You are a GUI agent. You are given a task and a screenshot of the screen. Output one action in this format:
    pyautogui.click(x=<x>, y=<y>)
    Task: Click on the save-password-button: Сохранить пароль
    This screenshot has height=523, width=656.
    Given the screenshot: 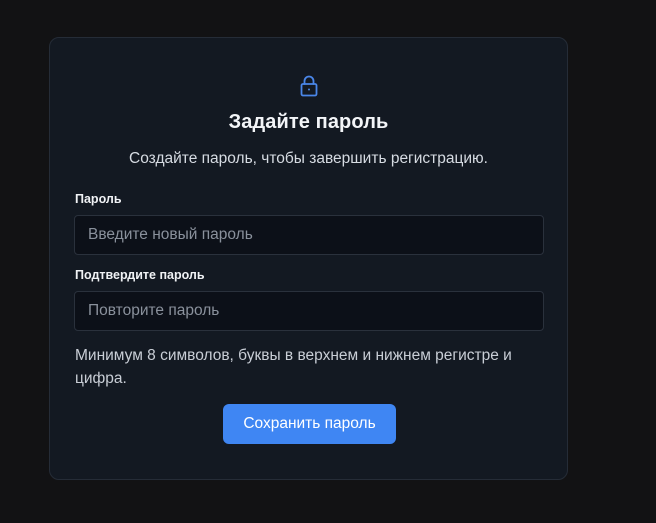 What is the action you would take?
    pyautogui.click(x=309, y=424)
    